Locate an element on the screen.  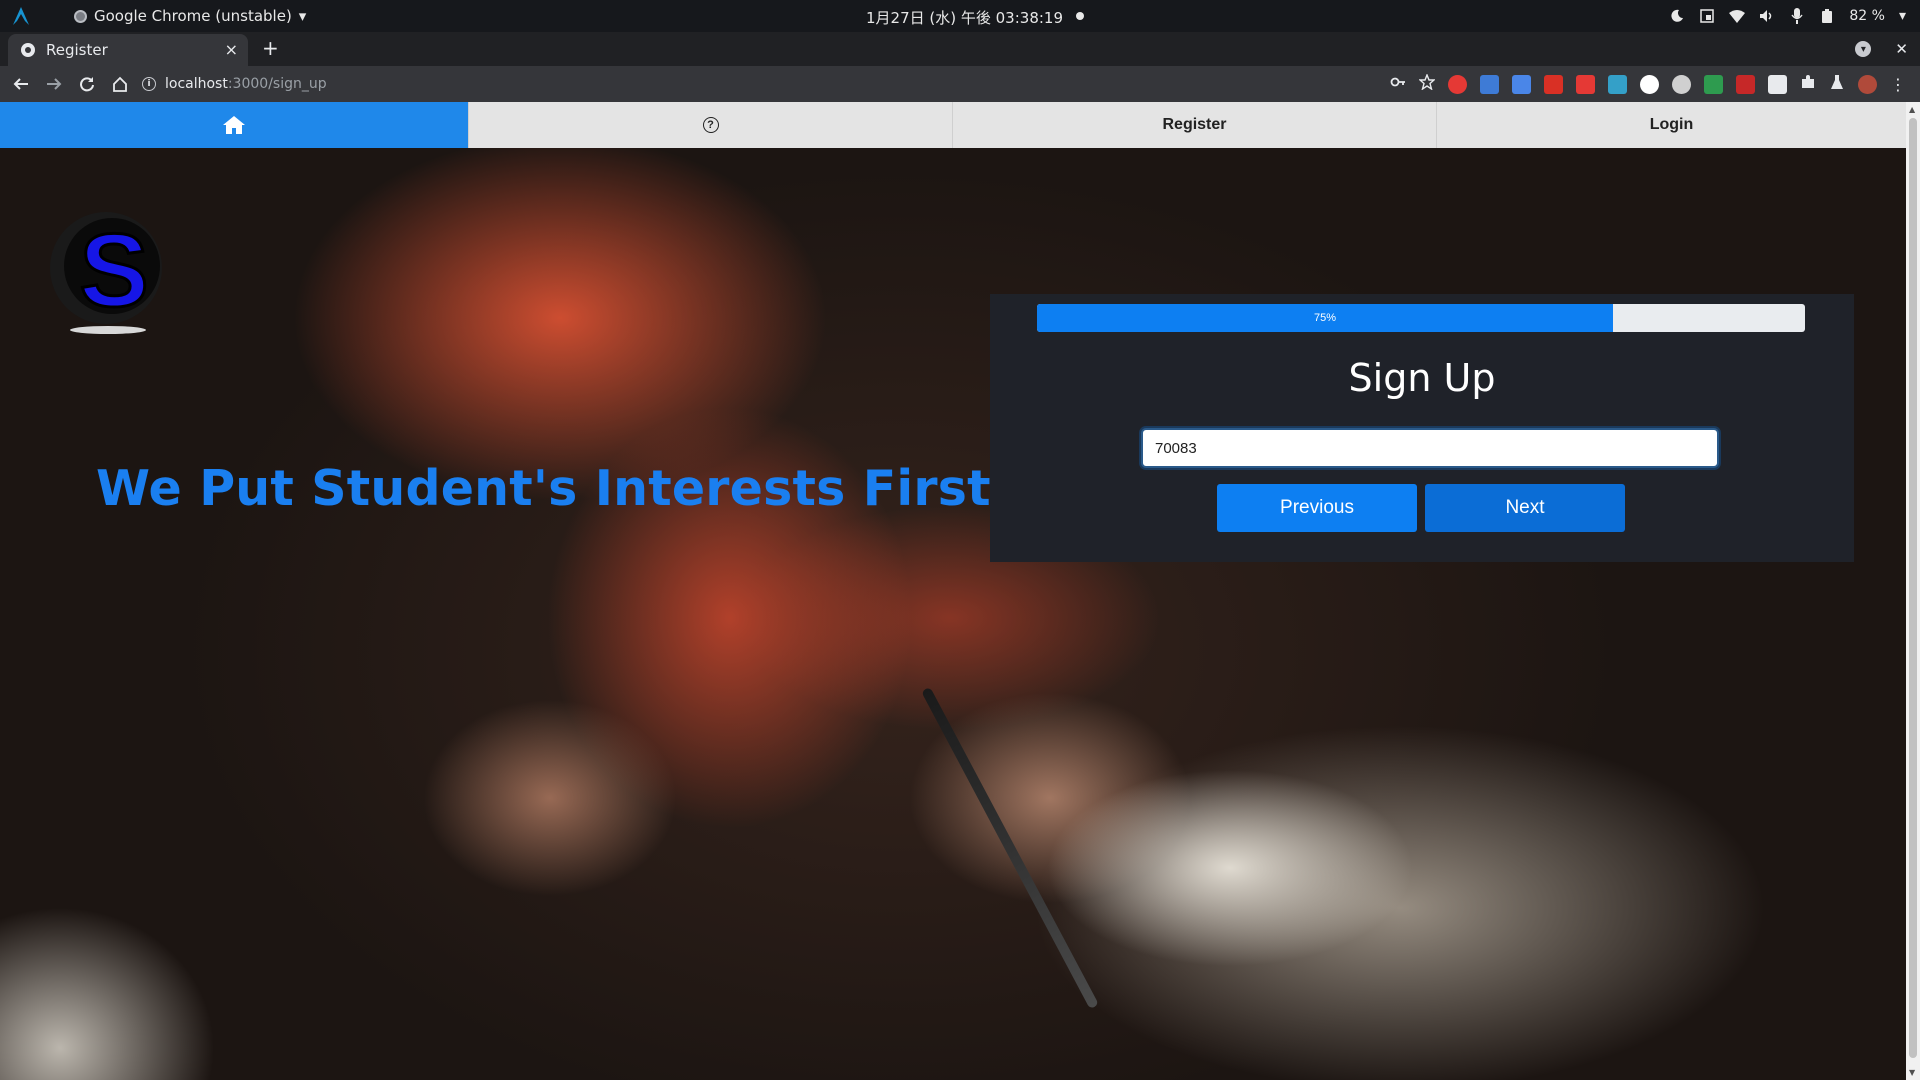
translate-icon is located at coordinates (1521, 84).